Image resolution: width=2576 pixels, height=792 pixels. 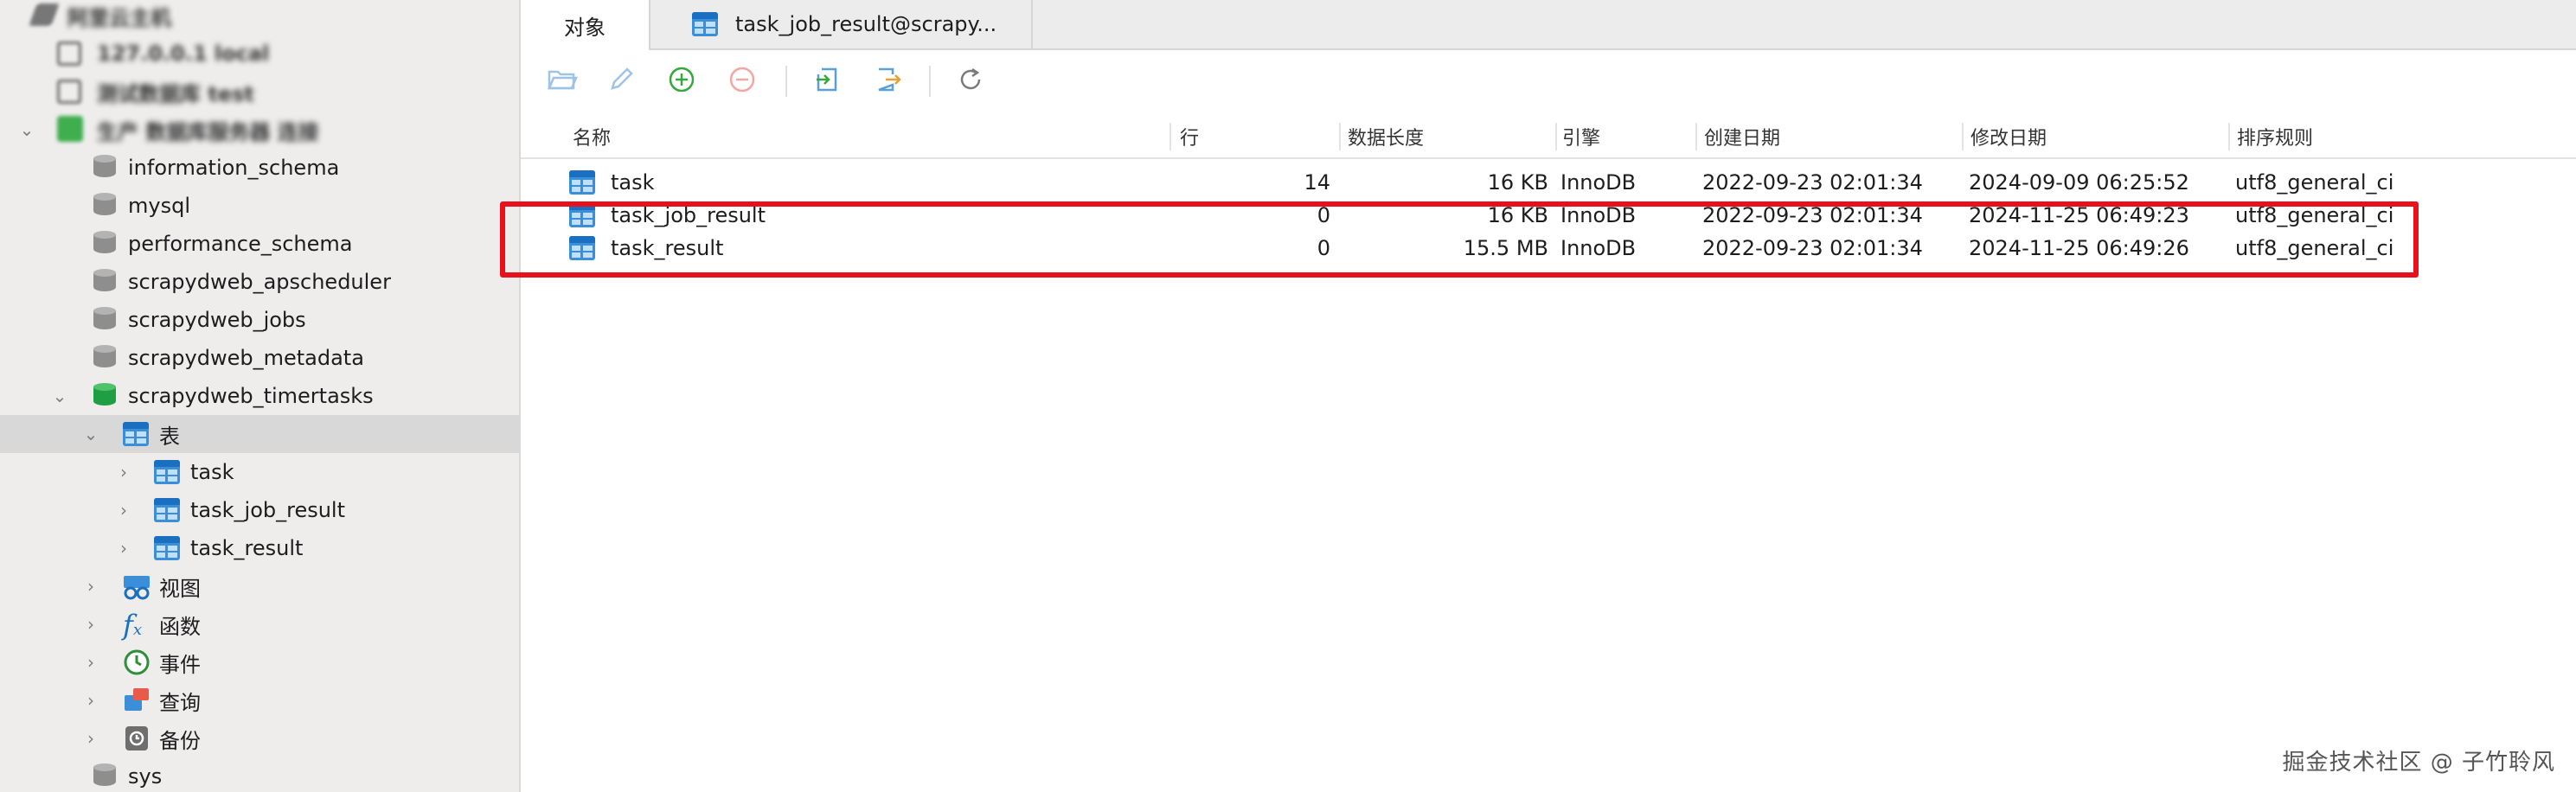 I want to click on table-item: › task_result, so click(x=259, y=548).